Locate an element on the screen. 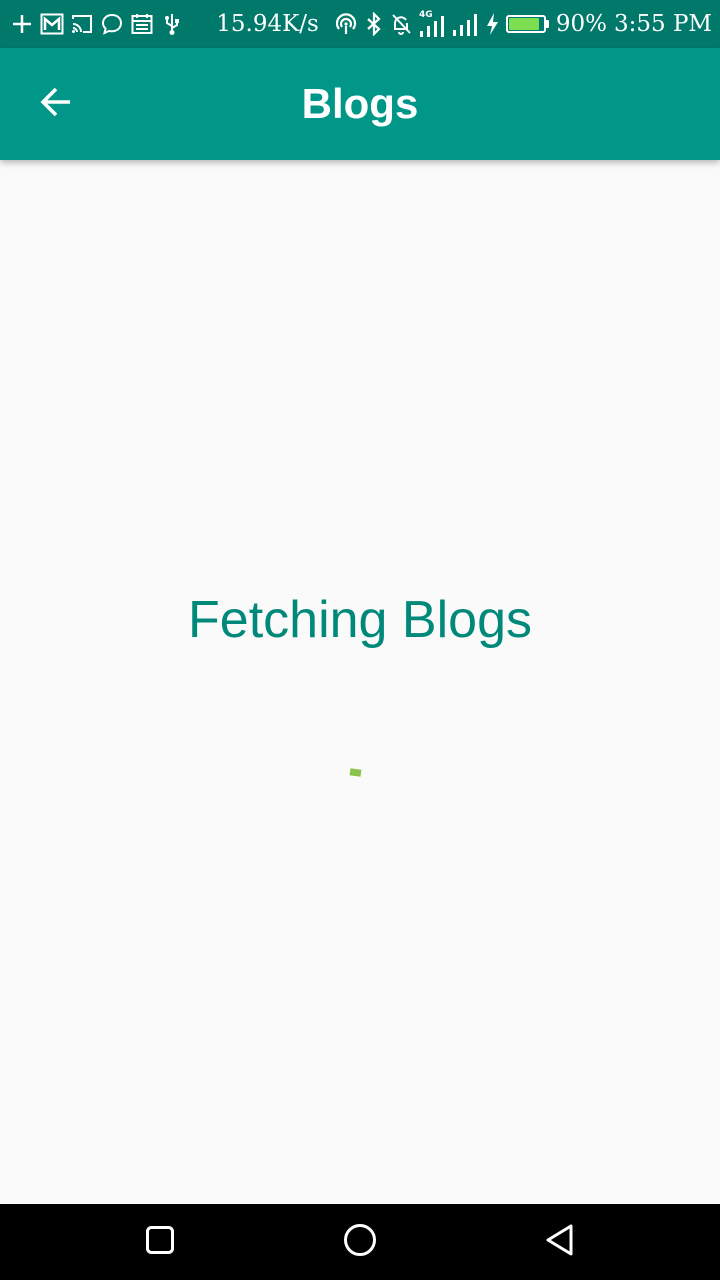 This screenshot has width=720, height=1280. signal-icon is located at coordinates (465, 24).